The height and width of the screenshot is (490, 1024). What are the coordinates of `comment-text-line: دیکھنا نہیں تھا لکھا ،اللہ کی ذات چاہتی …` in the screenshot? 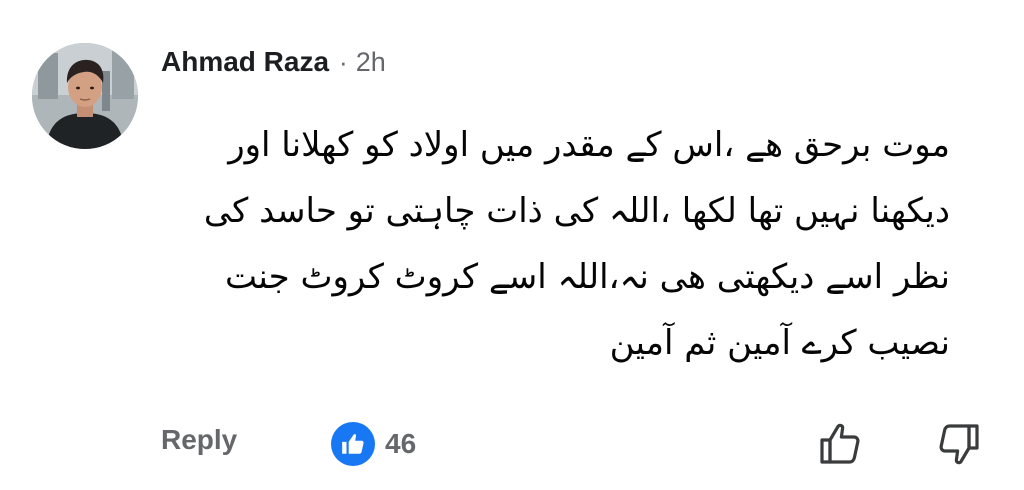 It's located at (576, 211).